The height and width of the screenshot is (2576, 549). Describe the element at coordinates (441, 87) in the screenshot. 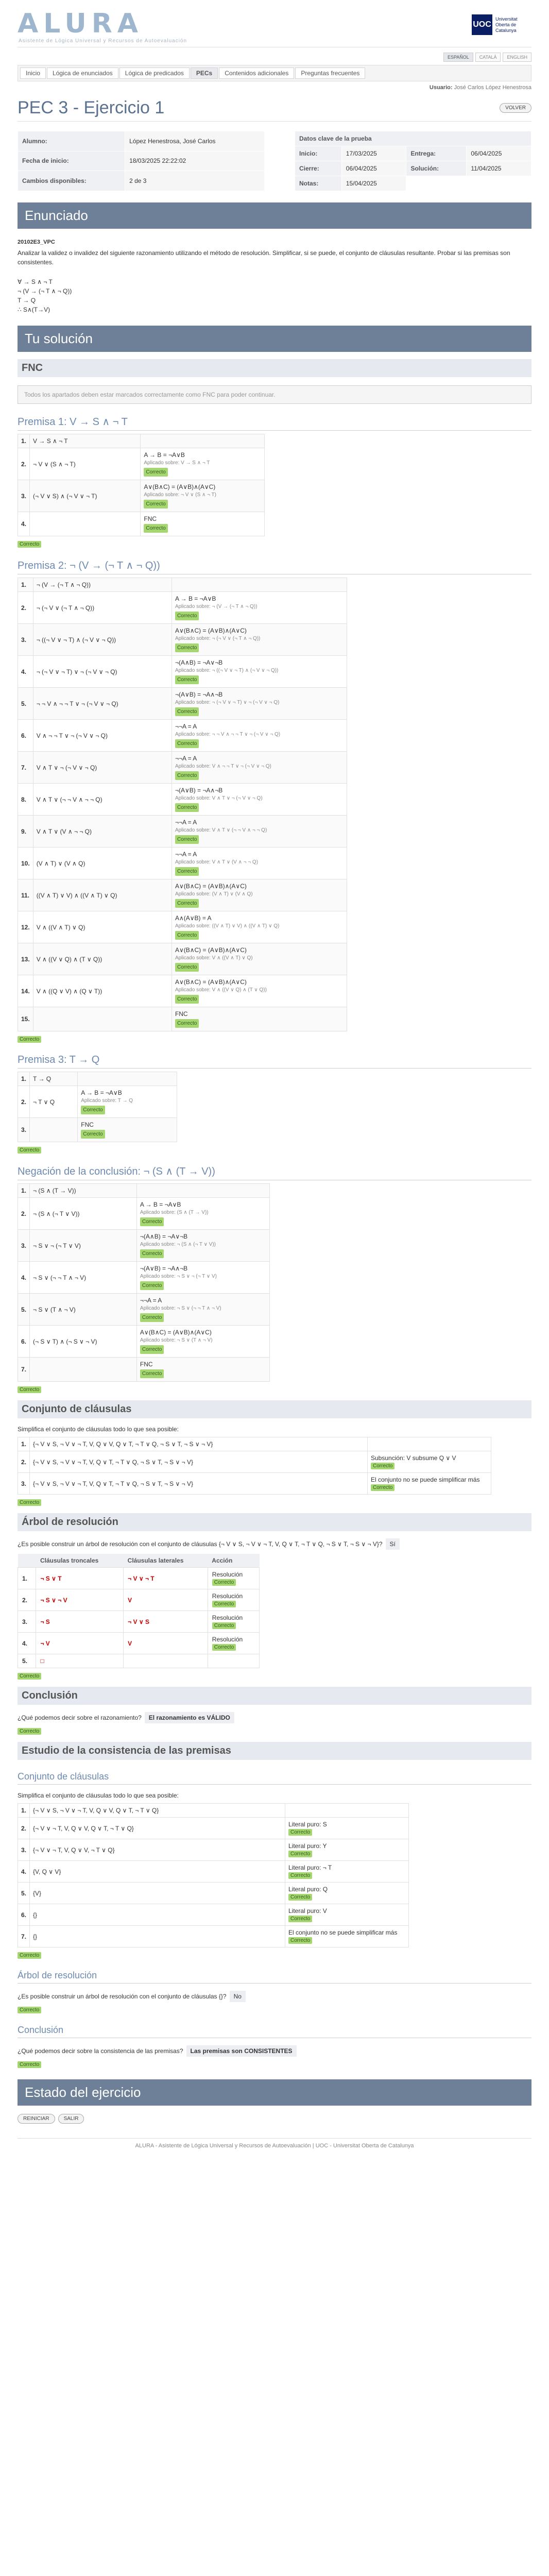

I see `user-label: Usuario:` at that location.